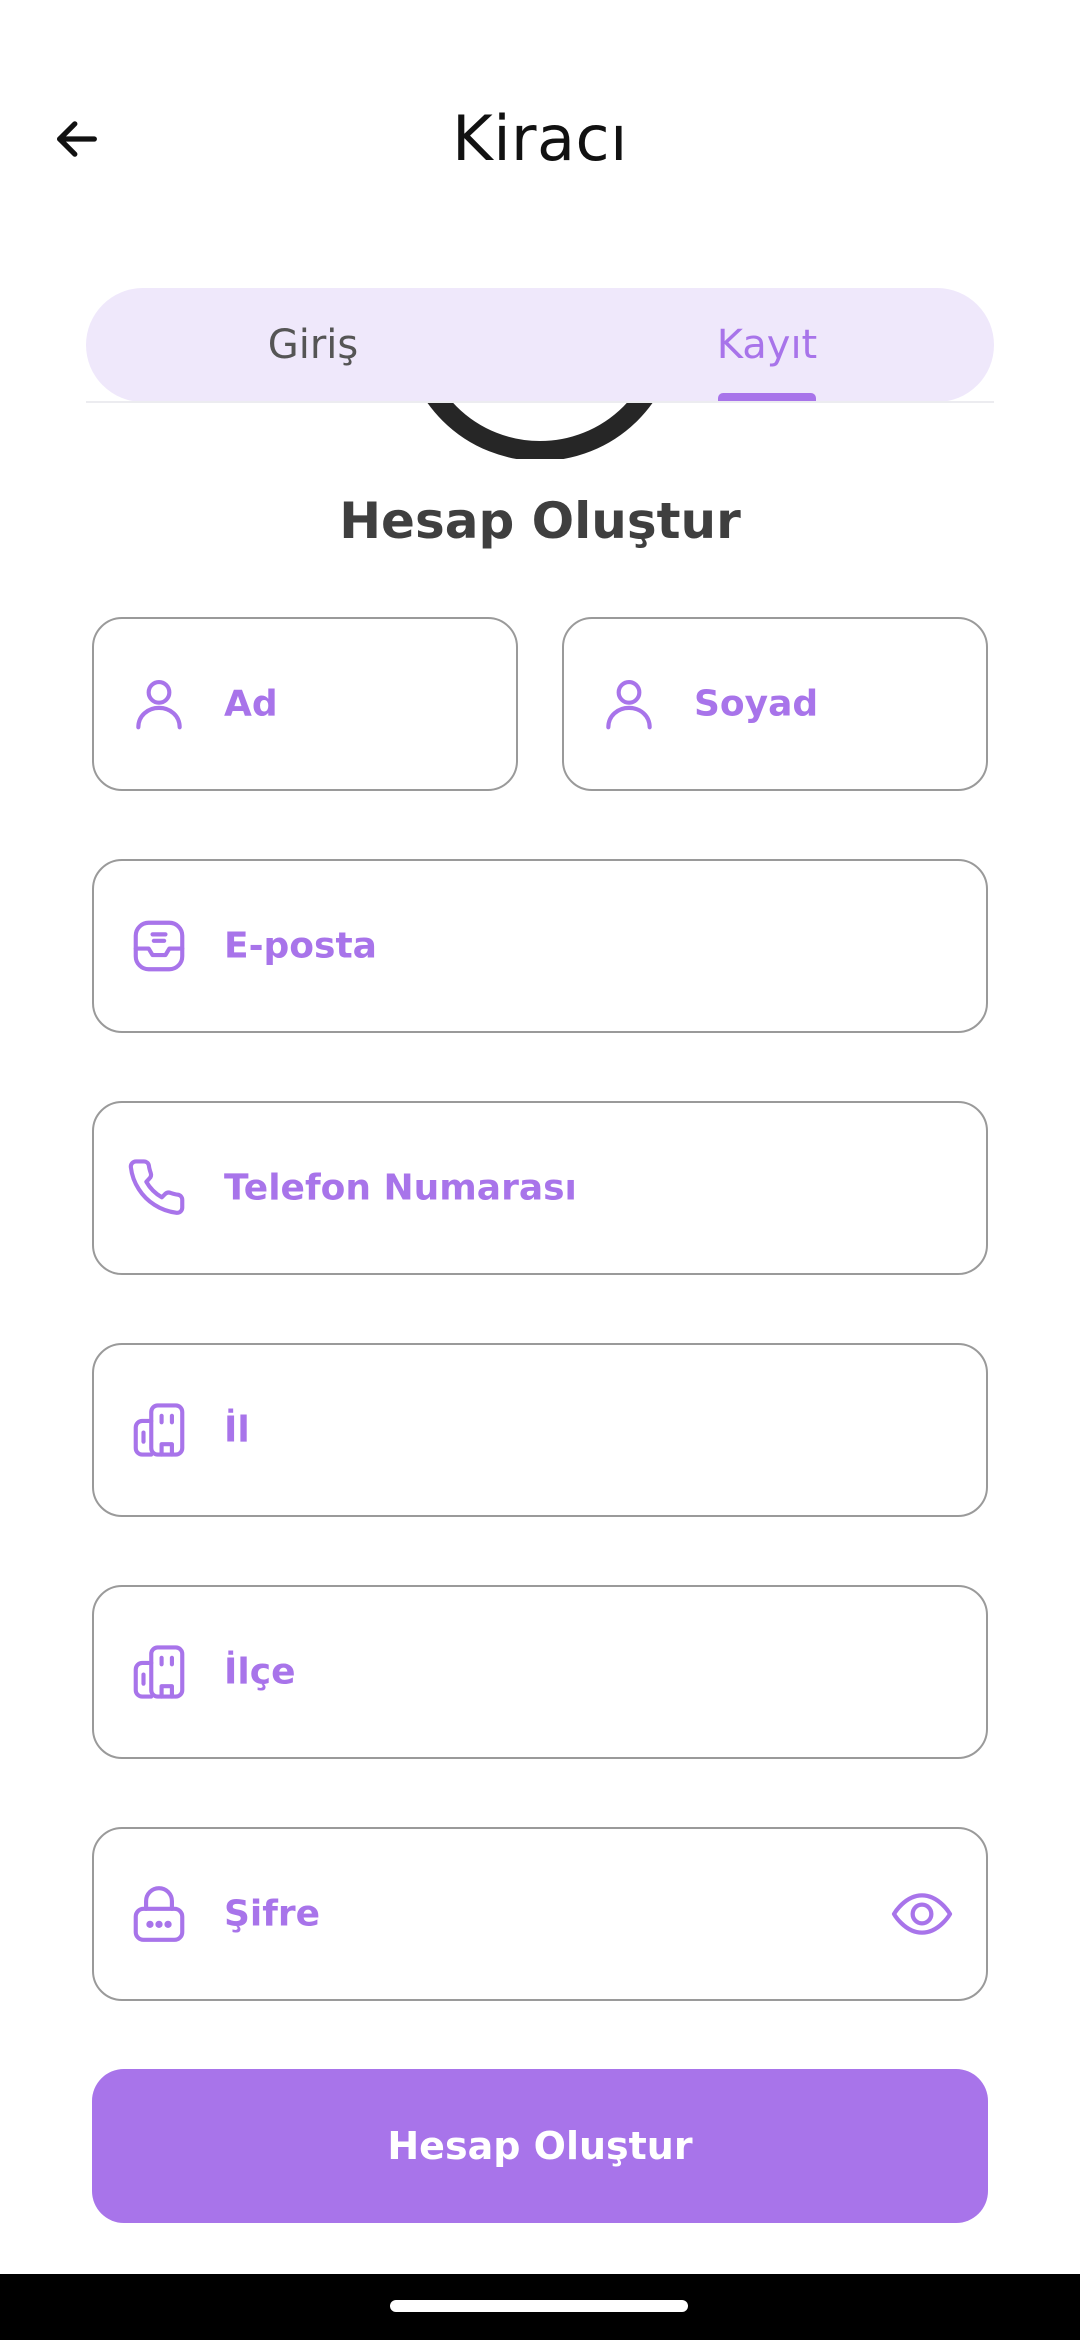 Image resolution: width=1080 pixels, height=2340 pixels. Describe the element at coordinates (400, 1188) in the screenshot. I see `phone-placeholder: Telefon Numarası` at that location.